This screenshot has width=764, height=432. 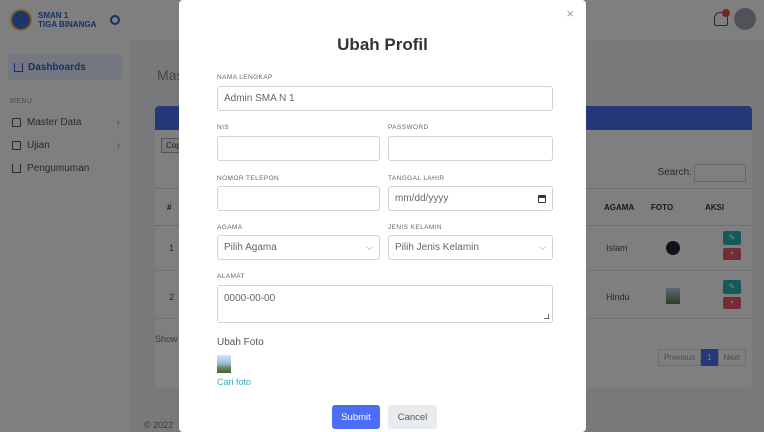 I want to click on alamat-value: 0000-00-00, so click(x=250, y=298).